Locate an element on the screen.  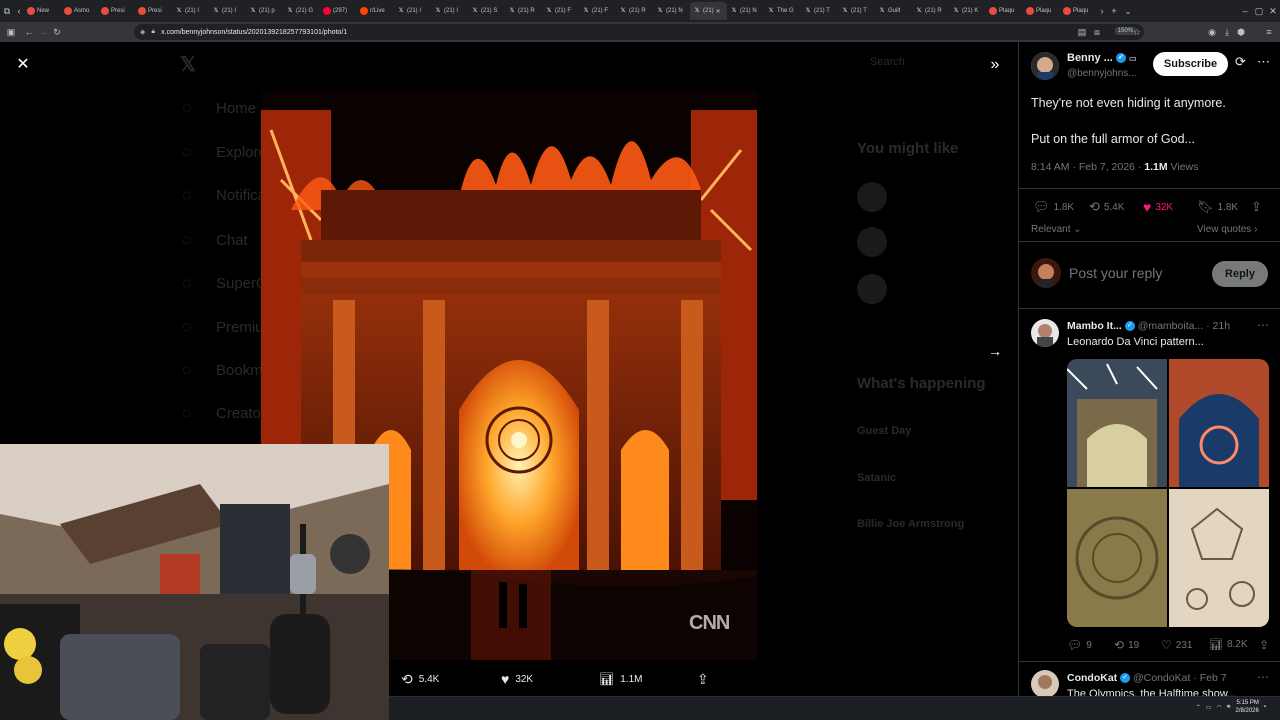
view-quotes-link: View quotes › is located at coordinates (1227, 229).